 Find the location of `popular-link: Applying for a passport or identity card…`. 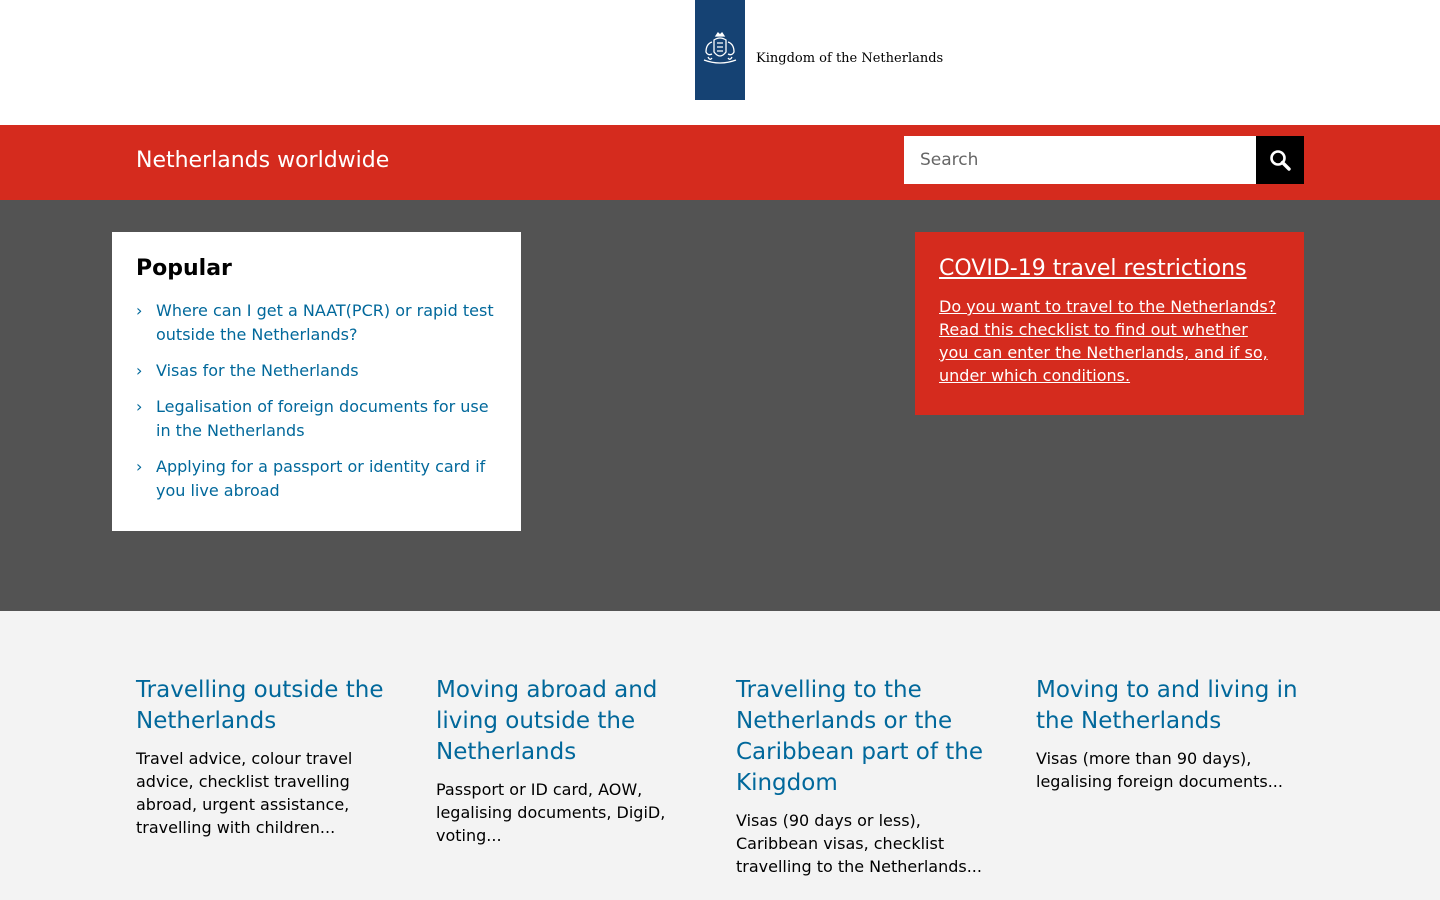

popular-link: Applying for a passport or identity card… is located at coordinates (320, 478).